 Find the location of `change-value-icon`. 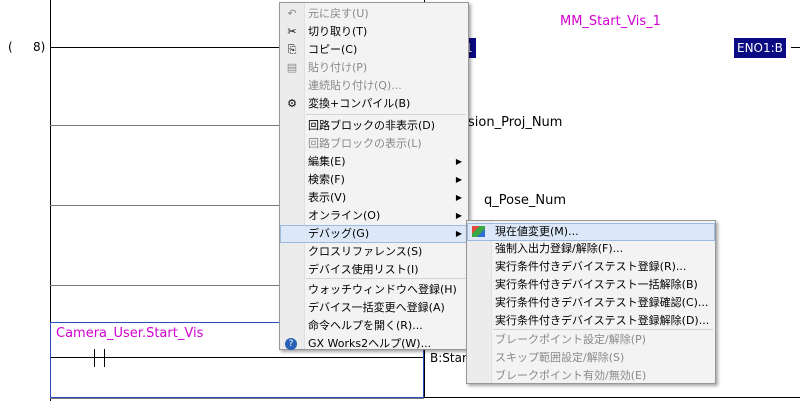

change-value-icon is located at coordinates (478, 231).